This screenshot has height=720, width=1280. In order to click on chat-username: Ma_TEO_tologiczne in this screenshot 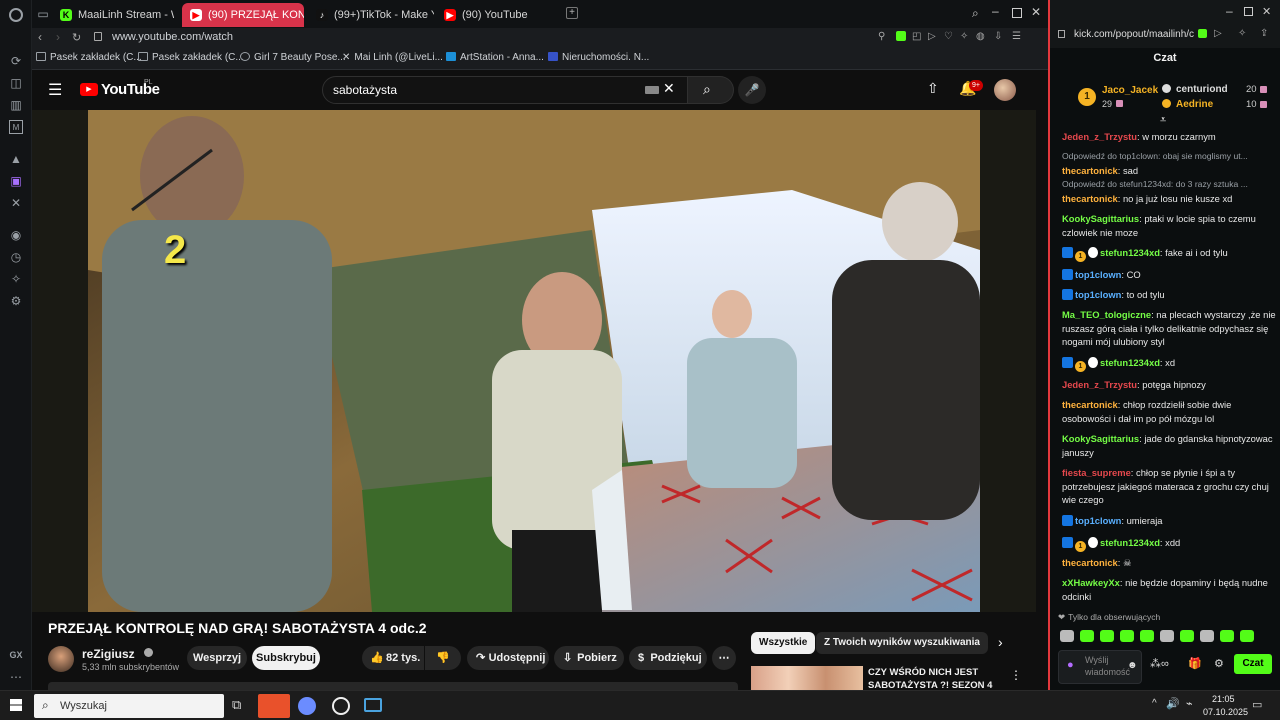, I will do `click(1106, 314)`.